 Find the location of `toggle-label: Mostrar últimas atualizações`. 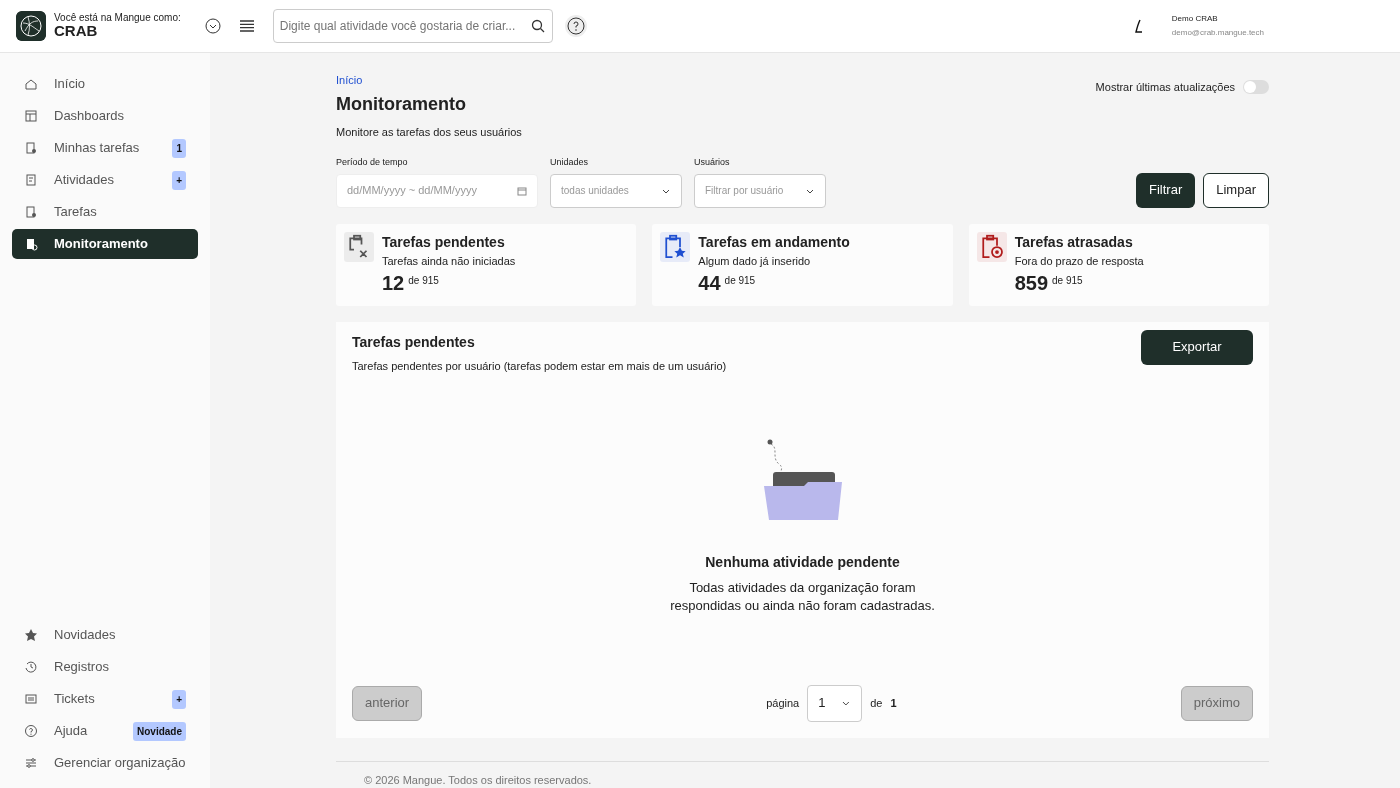

toggle-label: Mostrar últimas atualizações is located at coordinates (1165, 87).